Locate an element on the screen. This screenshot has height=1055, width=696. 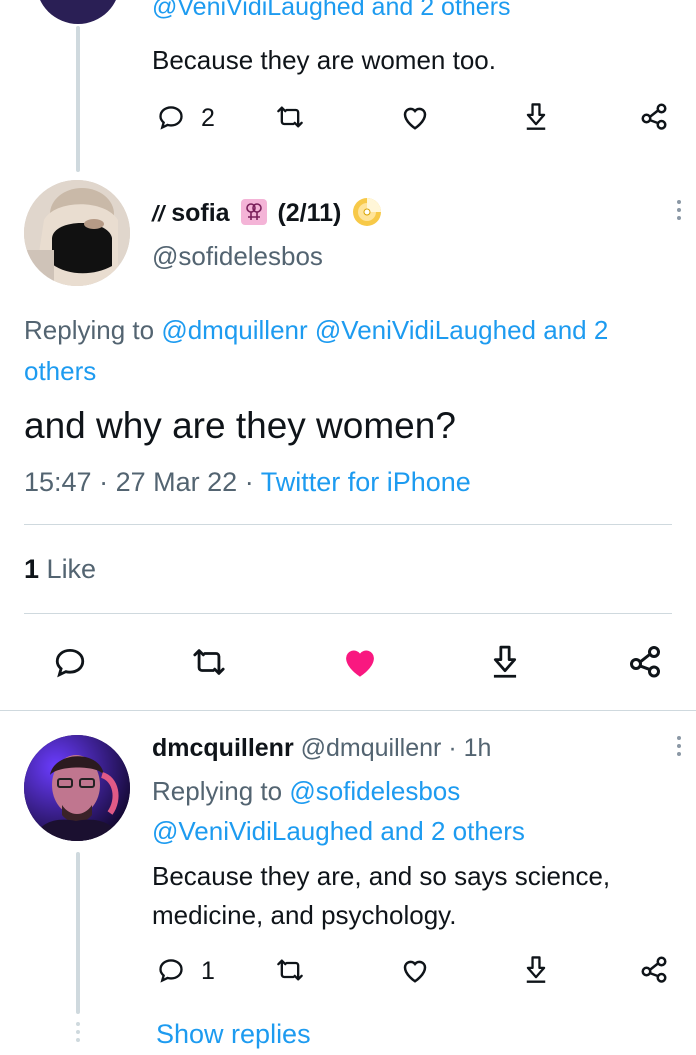
time-ago: 1h is located at coordinates (478, 748).